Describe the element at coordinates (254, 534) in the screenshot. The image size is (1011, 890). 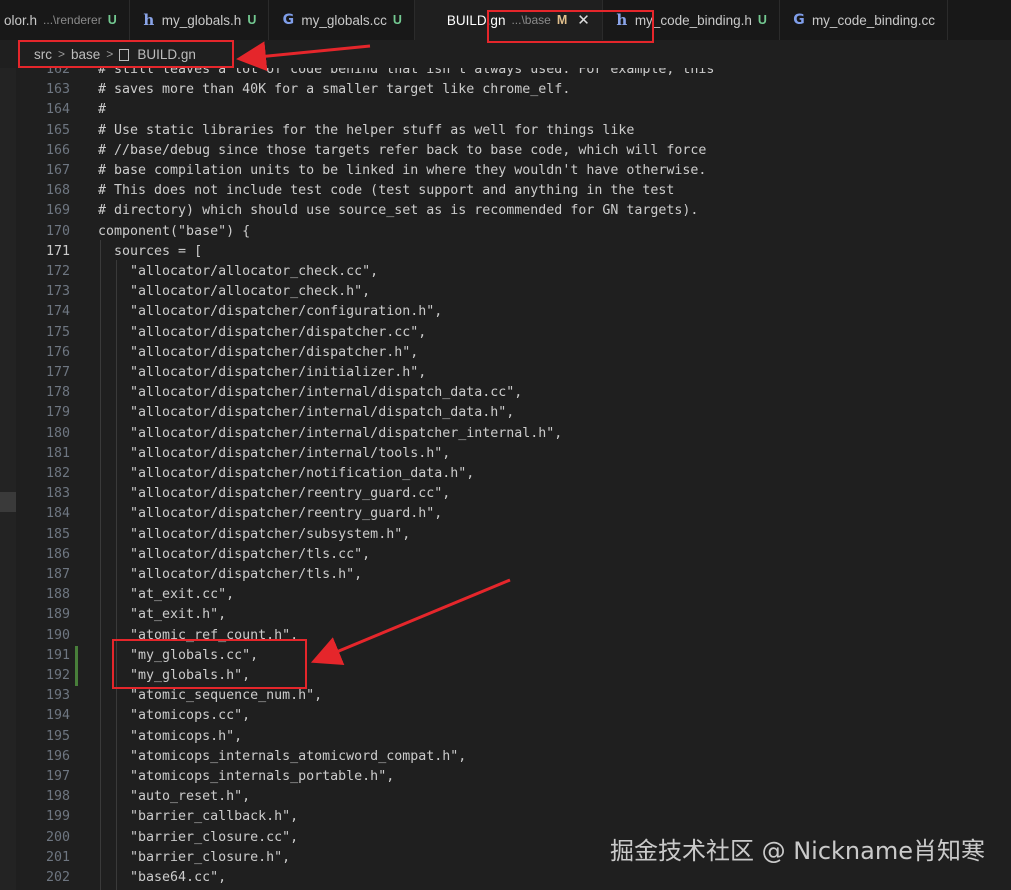
I see `line-text: "allocator/dispatcher/subsystem.h",` at that location.